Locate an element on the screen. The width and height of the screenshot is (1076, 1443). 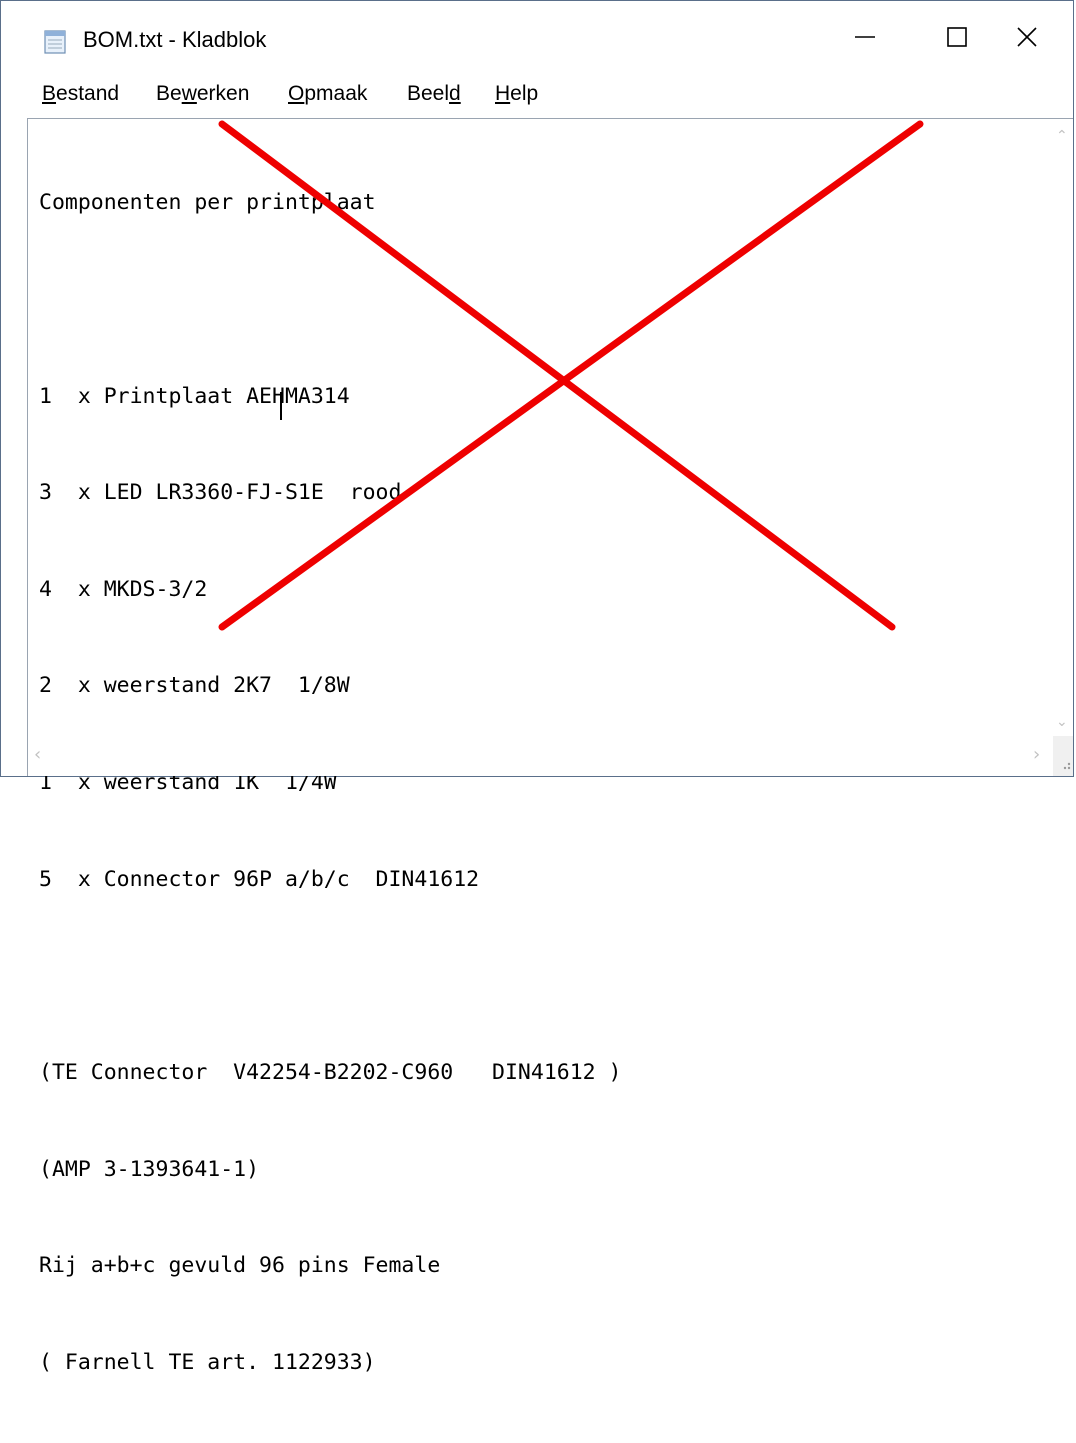
close-button is located at coordinates (1027, 39).